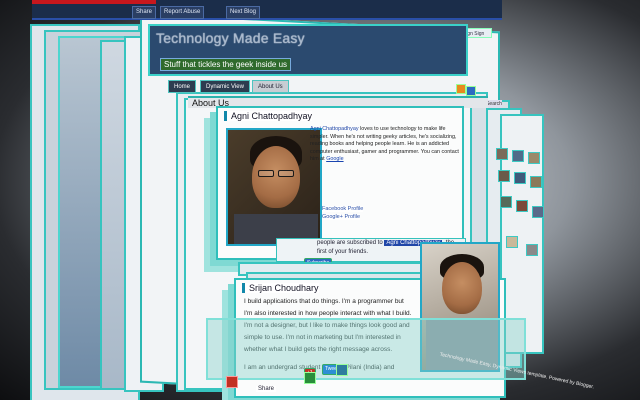 Image resolution: width=640 pixels, height=400 pixels. I want to click on facebook-profile-link: Facebook Profile, so click(343, 209).